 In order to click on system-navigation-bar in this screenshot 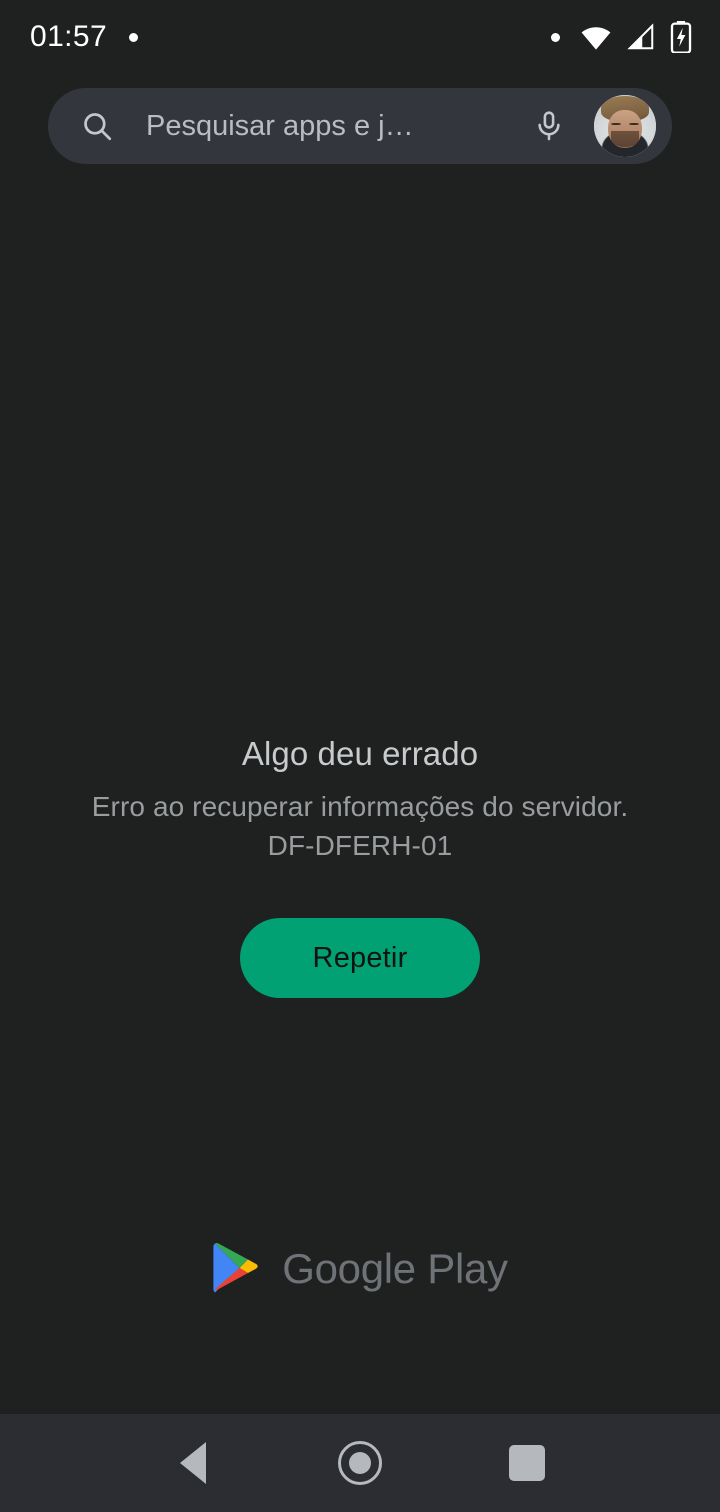, I will do `click(360, 1463)`.